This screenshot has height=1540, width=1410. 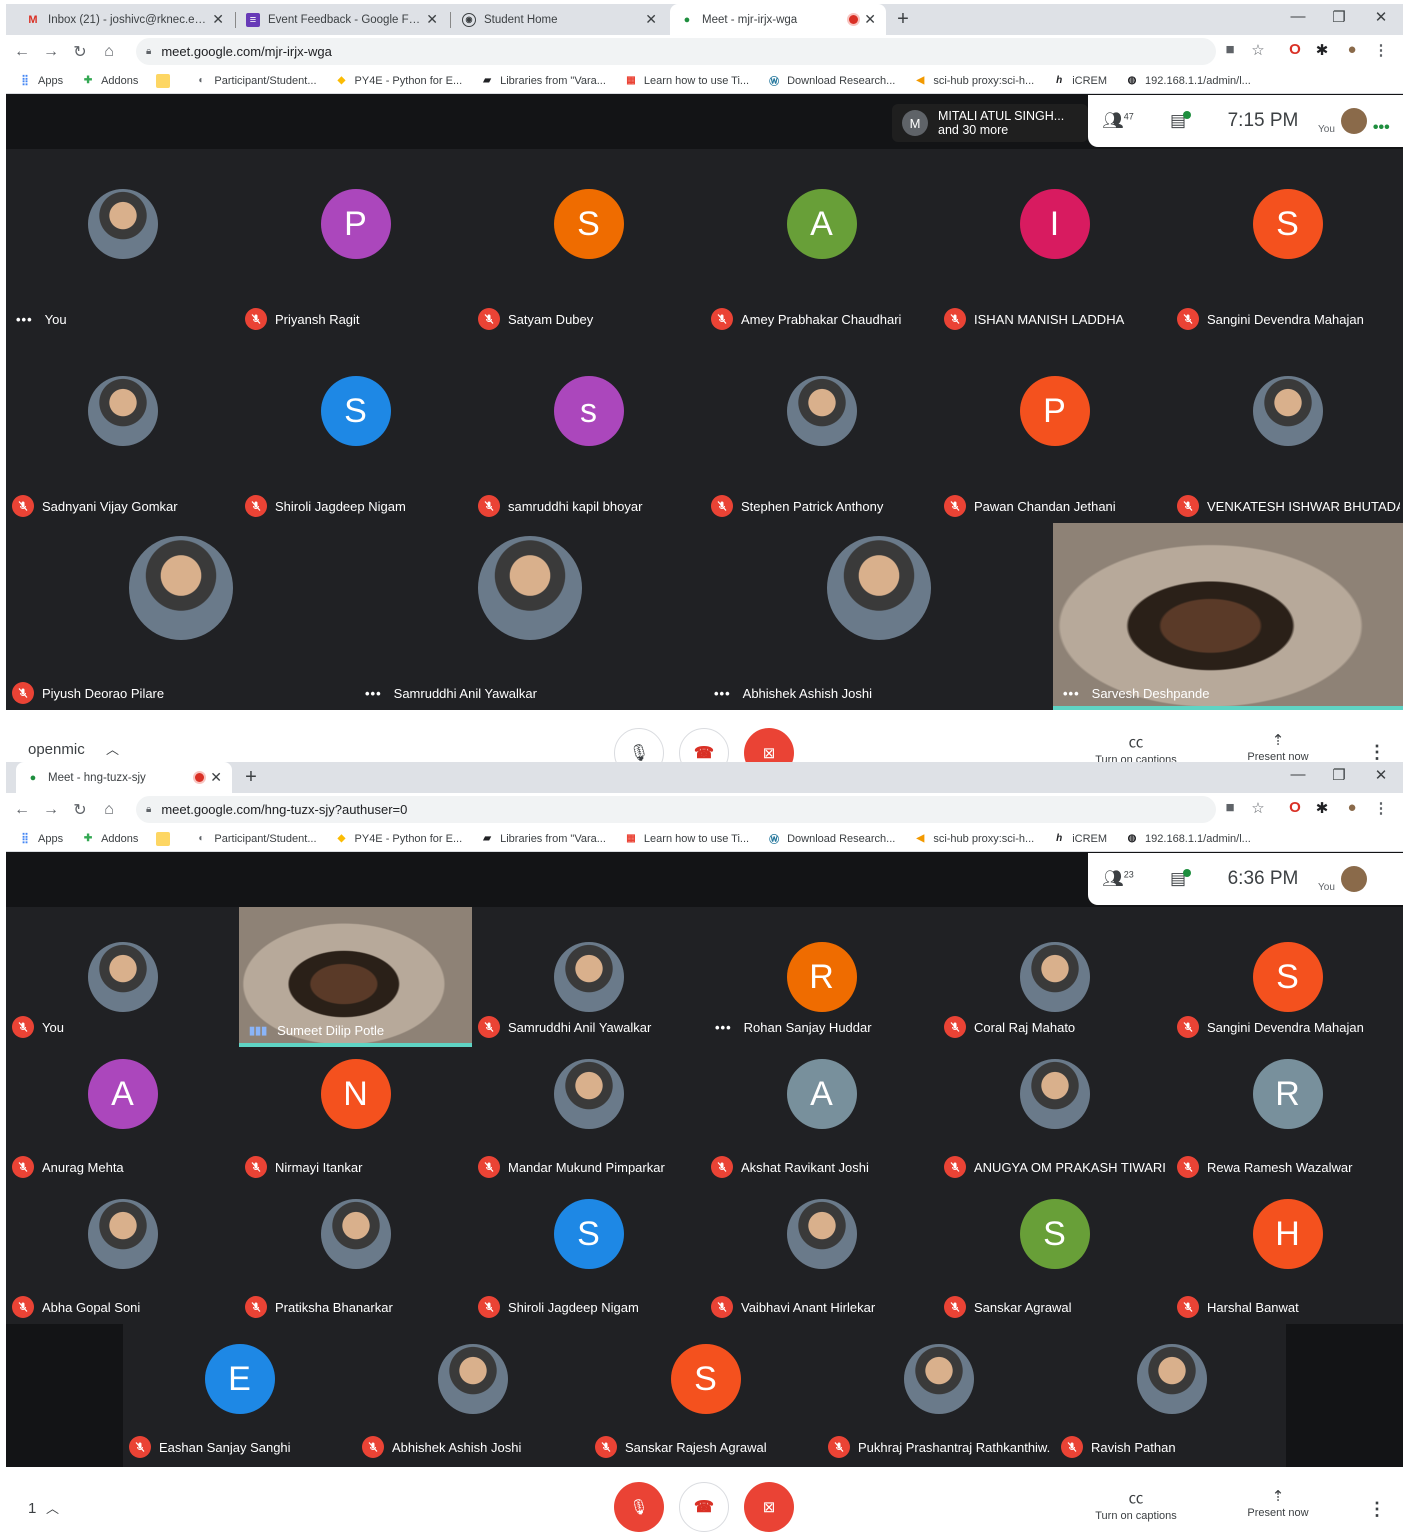 I want to click on new-tab-icon: +, so click(x=251, y=777).